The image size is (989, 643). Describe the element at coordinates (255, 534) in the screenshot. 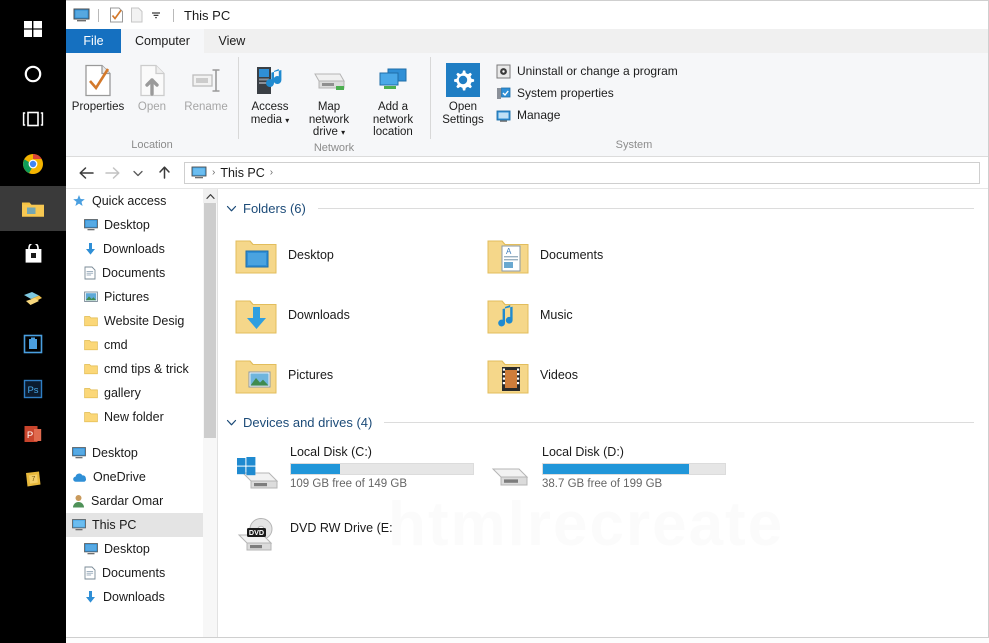

I see `dvd-drive-icon: DVD` at that location.